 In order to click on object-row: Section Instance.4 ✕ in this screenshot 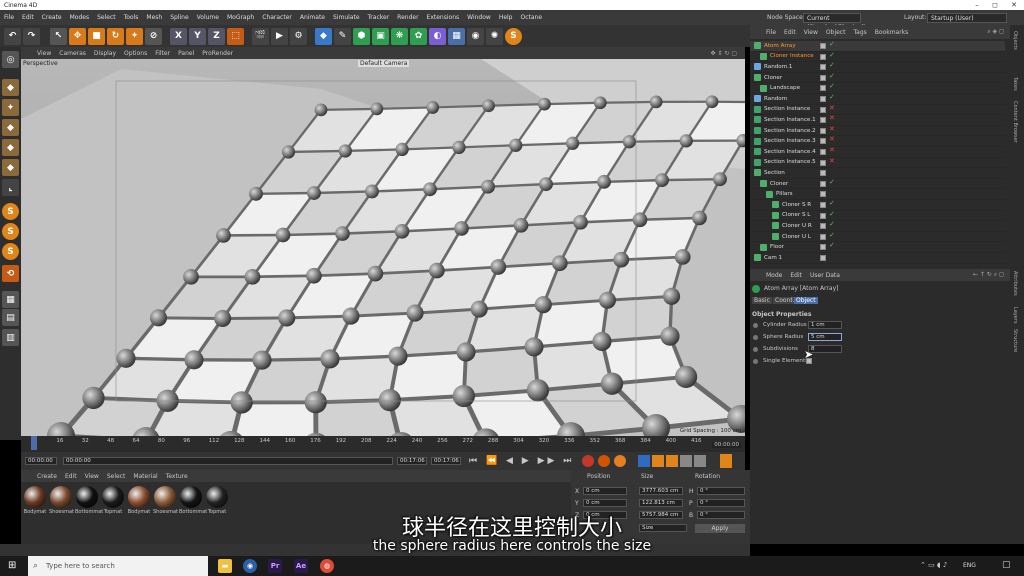, I will do `click(877, 152)`.